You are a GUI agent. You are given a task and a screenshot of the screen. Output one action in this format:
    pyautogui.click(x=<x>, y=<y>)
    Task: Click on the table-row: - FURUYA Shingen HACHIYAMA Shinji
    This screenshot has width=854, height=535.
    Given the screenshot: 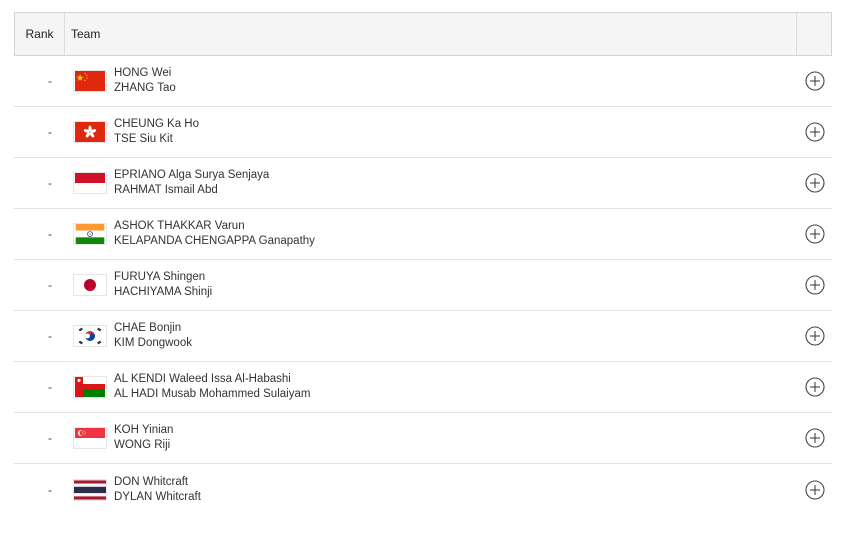 What is the action you would take?
    pyautogui.click(x=423, y=285)
    